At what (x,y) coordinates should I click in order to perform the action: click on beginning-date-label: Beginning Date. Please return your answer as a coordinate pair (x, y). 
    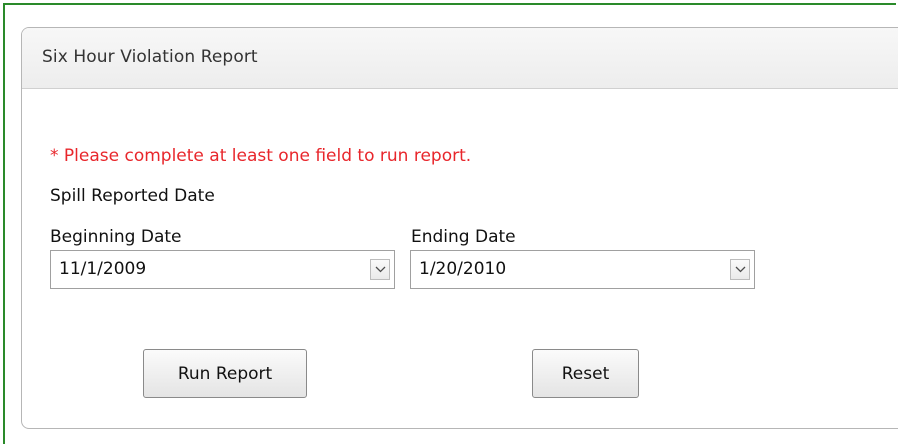
    Looking at the image, I should click on (116, 237).